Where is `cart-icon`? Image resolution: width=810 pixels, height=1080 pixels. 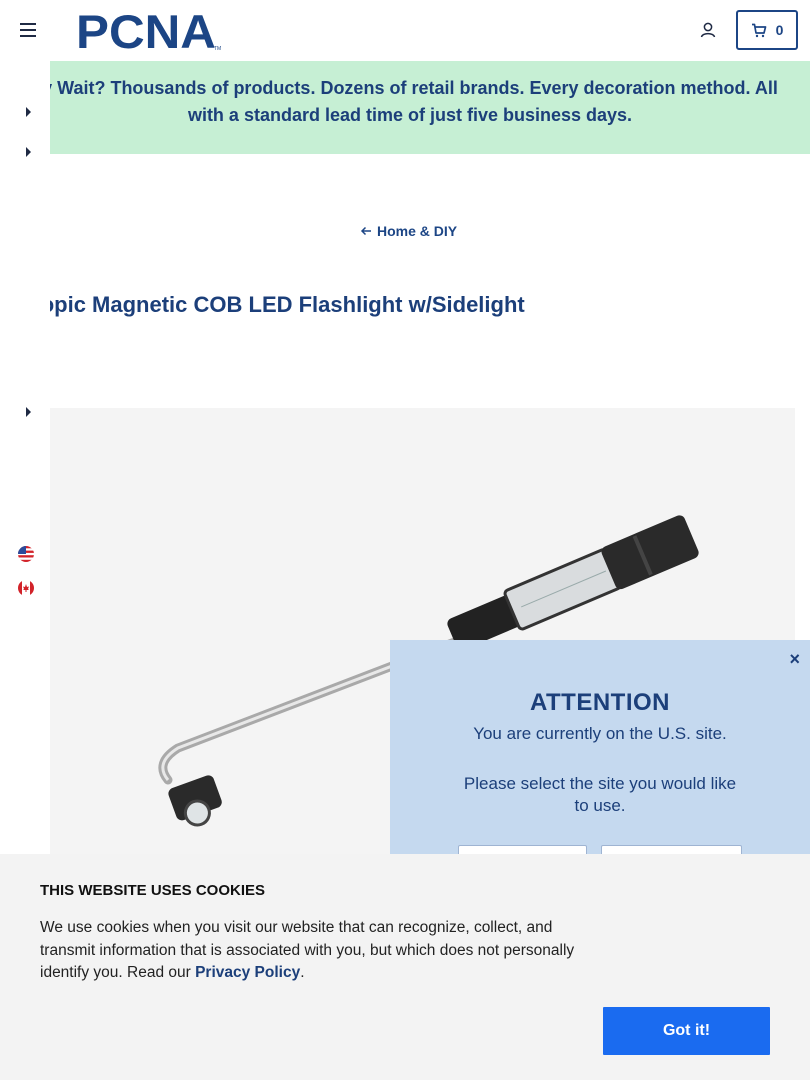
cart-icon is located at coordinates (758, 30).